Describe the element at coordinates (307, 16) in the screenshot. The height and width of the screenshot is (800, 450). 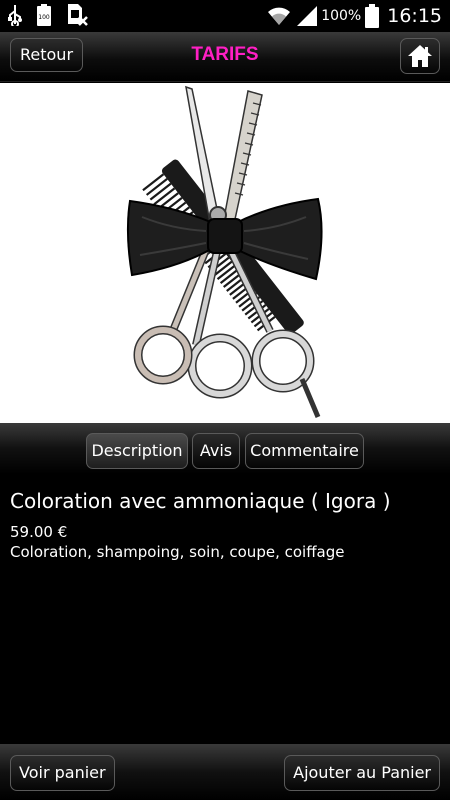
I see `signal-icon` at that location.